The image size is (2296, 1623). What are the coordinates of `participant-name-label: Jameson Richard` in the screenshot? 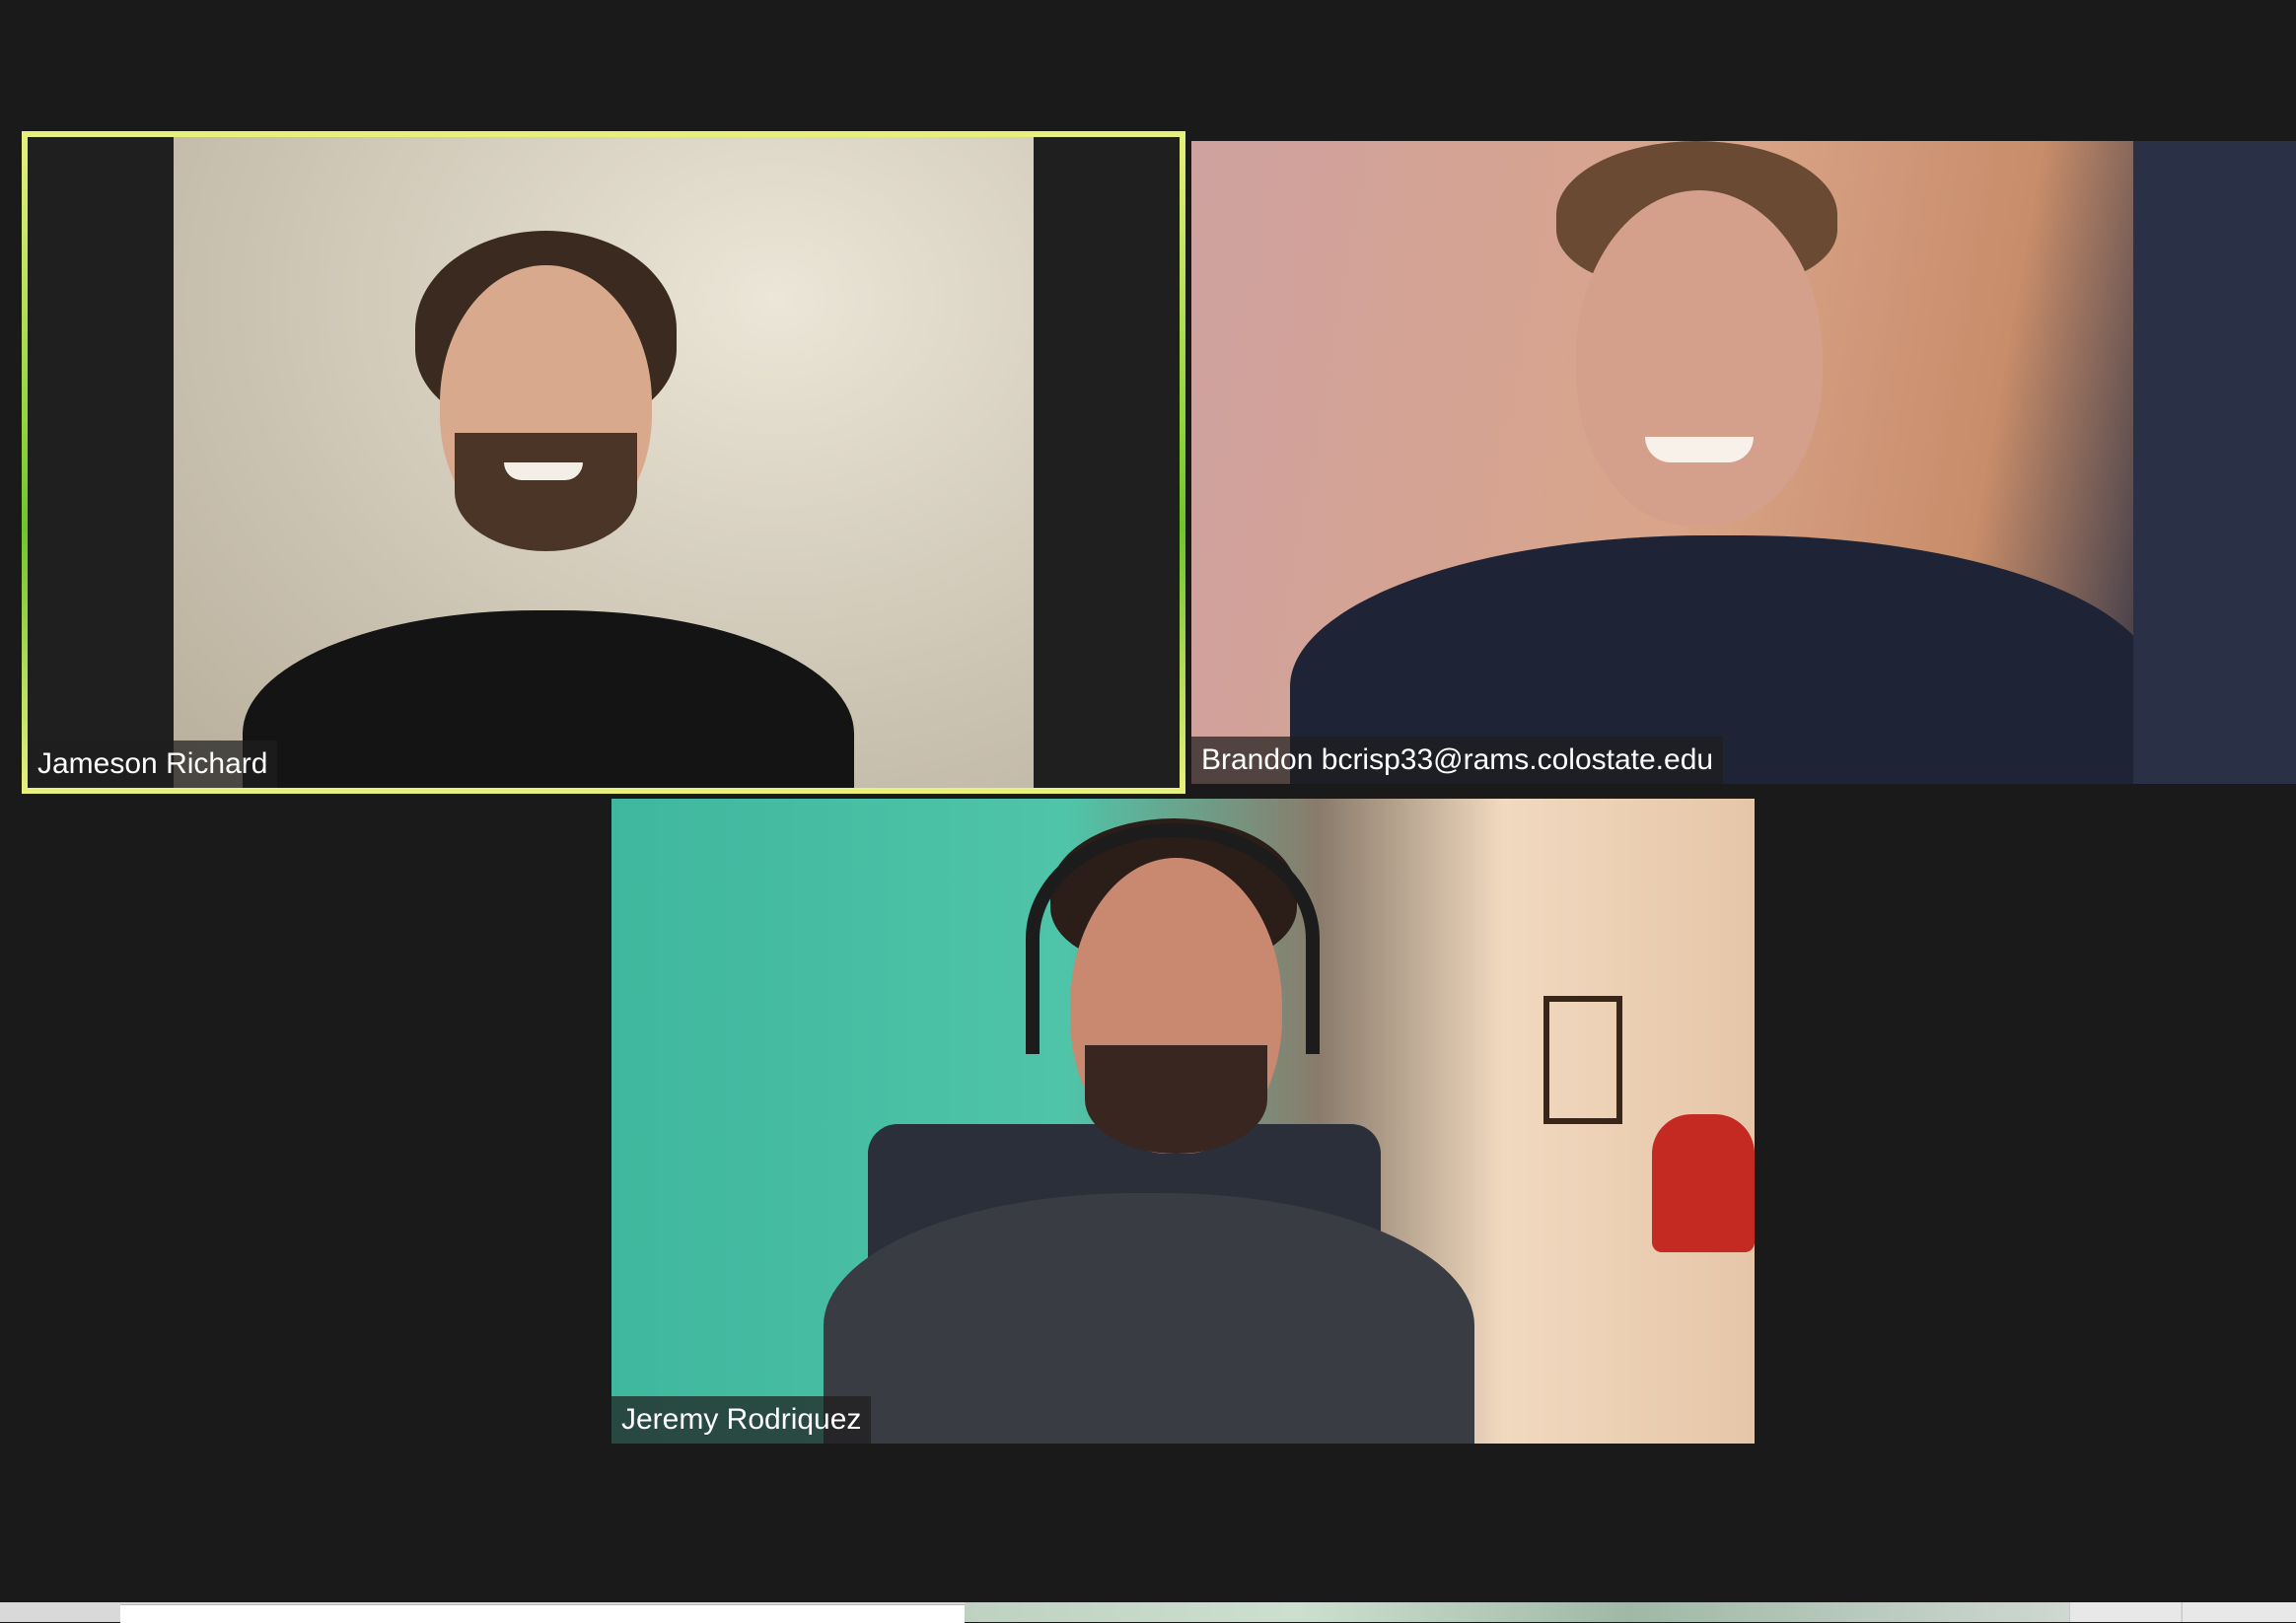 It's located at (153, 765).